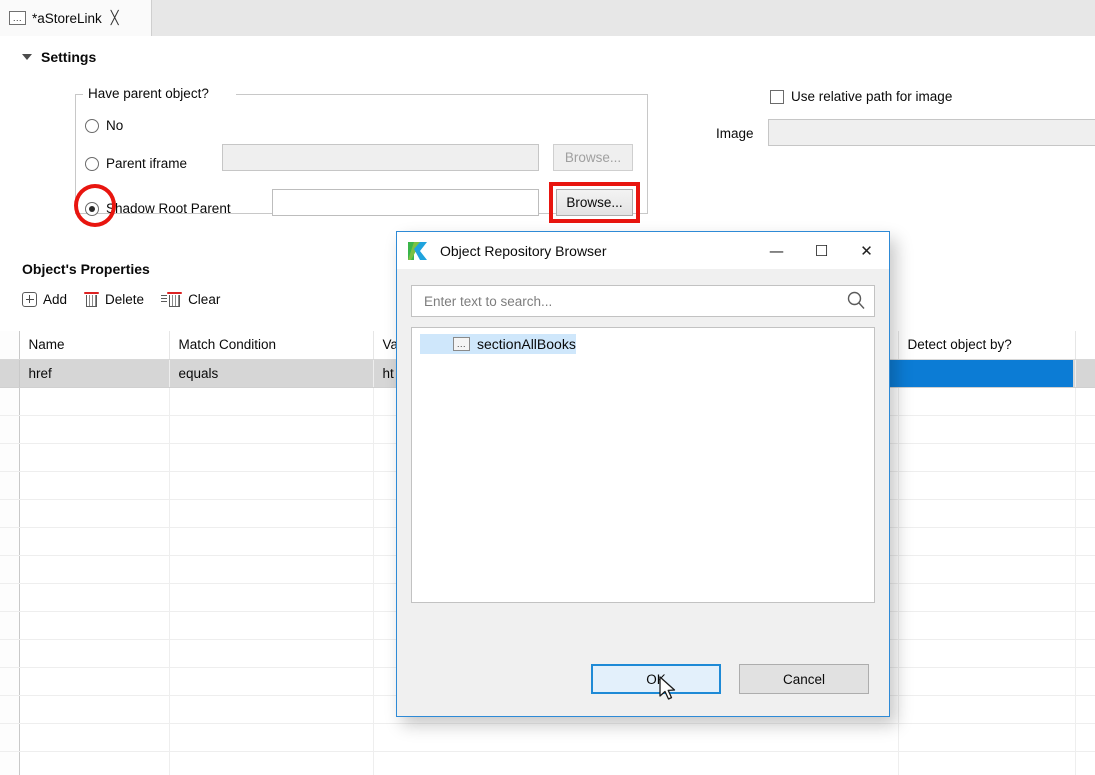 This screenshot has width=1095, height=775. What do you see at coordinates (76, 18) in the screenshot?
I see `tab-astorelink: ⋯ *aStoreLink ╳` at bounding box center [76, 18].